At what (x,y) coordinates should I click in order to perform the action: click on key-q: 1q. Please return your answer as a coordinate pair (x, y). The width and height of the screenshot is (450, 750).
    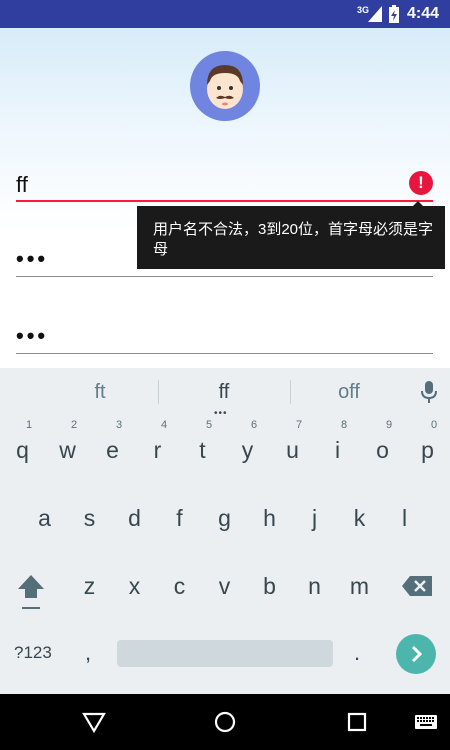
    Looking at the image, I should click on (22, 448).